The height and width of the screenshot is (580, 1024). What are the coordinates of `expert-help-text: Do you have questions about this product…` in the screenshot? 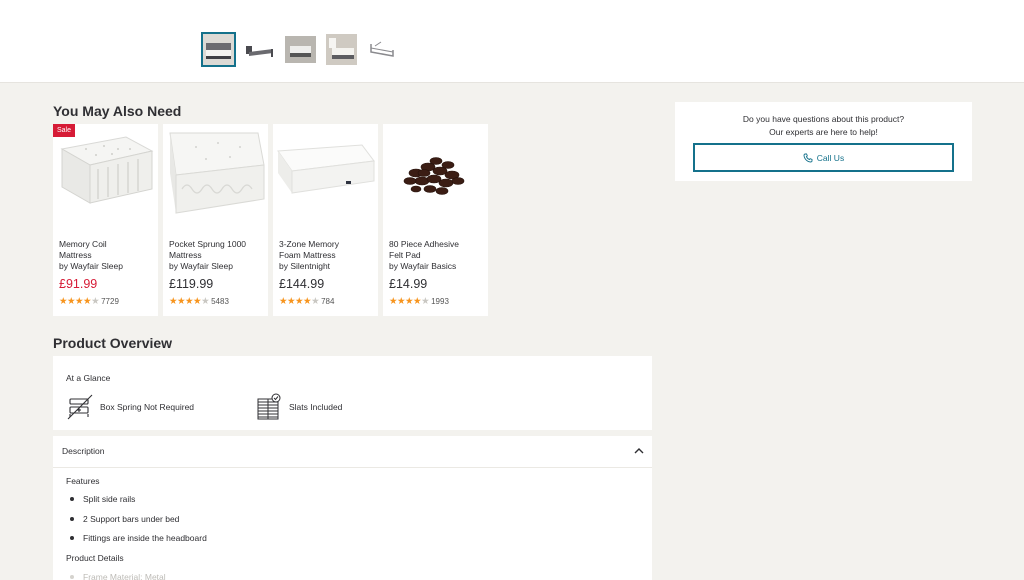 It's located at (823, 126).